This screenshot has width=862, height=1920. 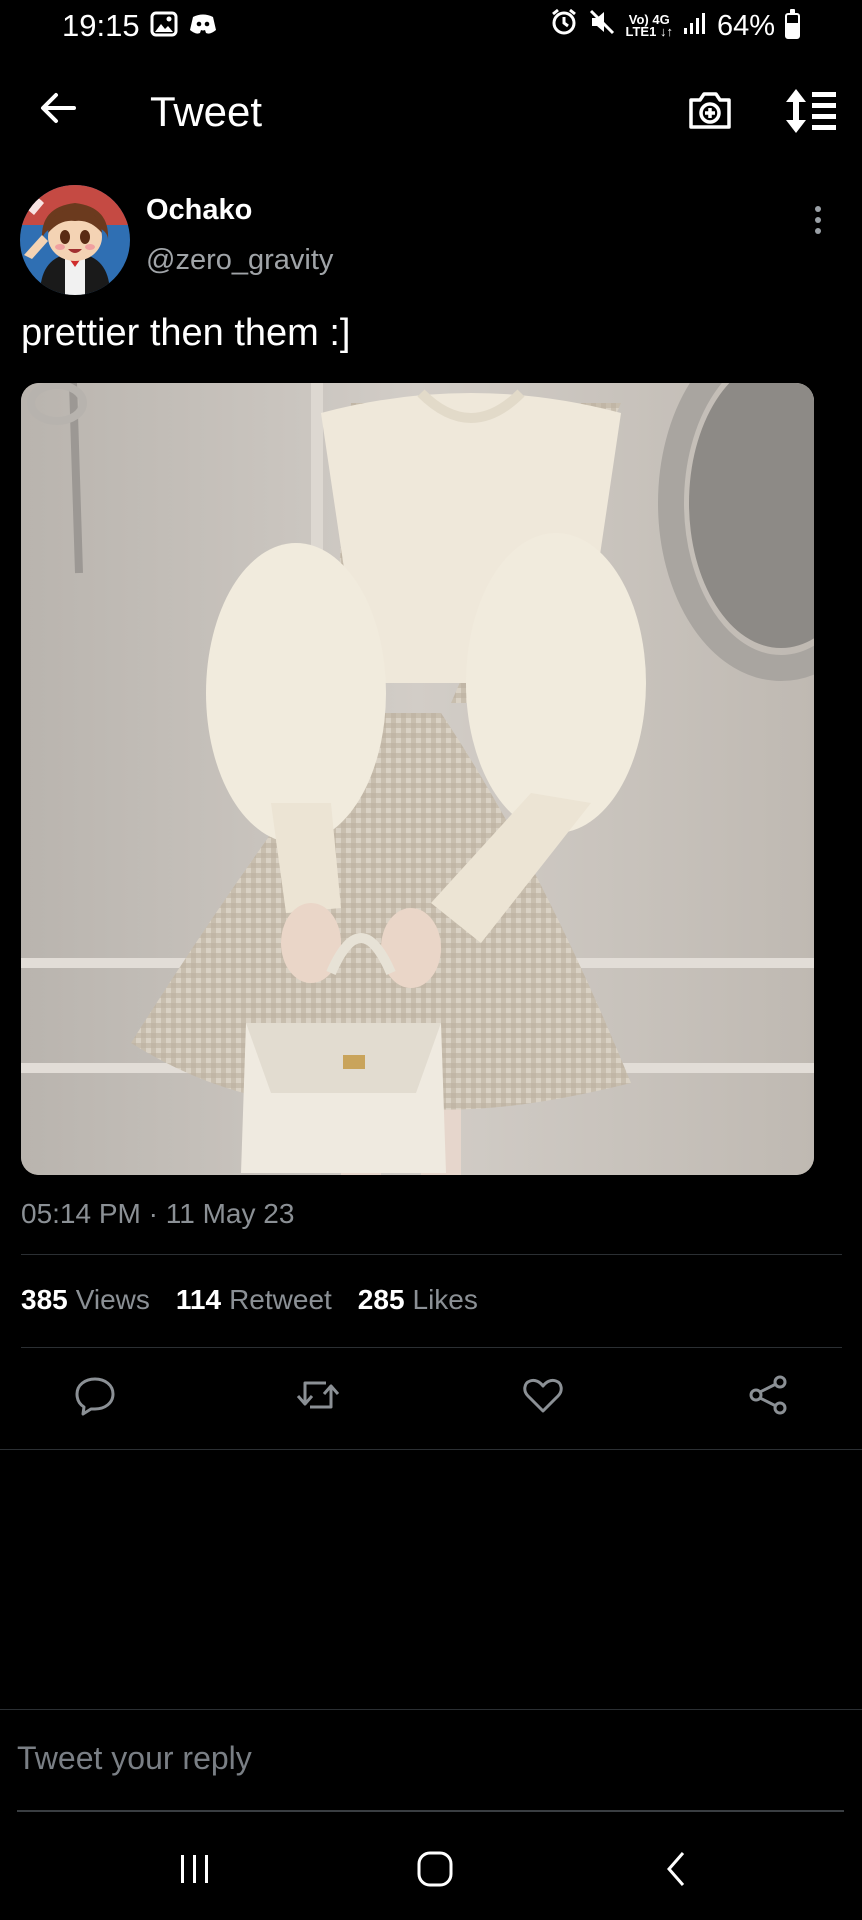 I want to click on battery-icon, so click(x=792, y=24).